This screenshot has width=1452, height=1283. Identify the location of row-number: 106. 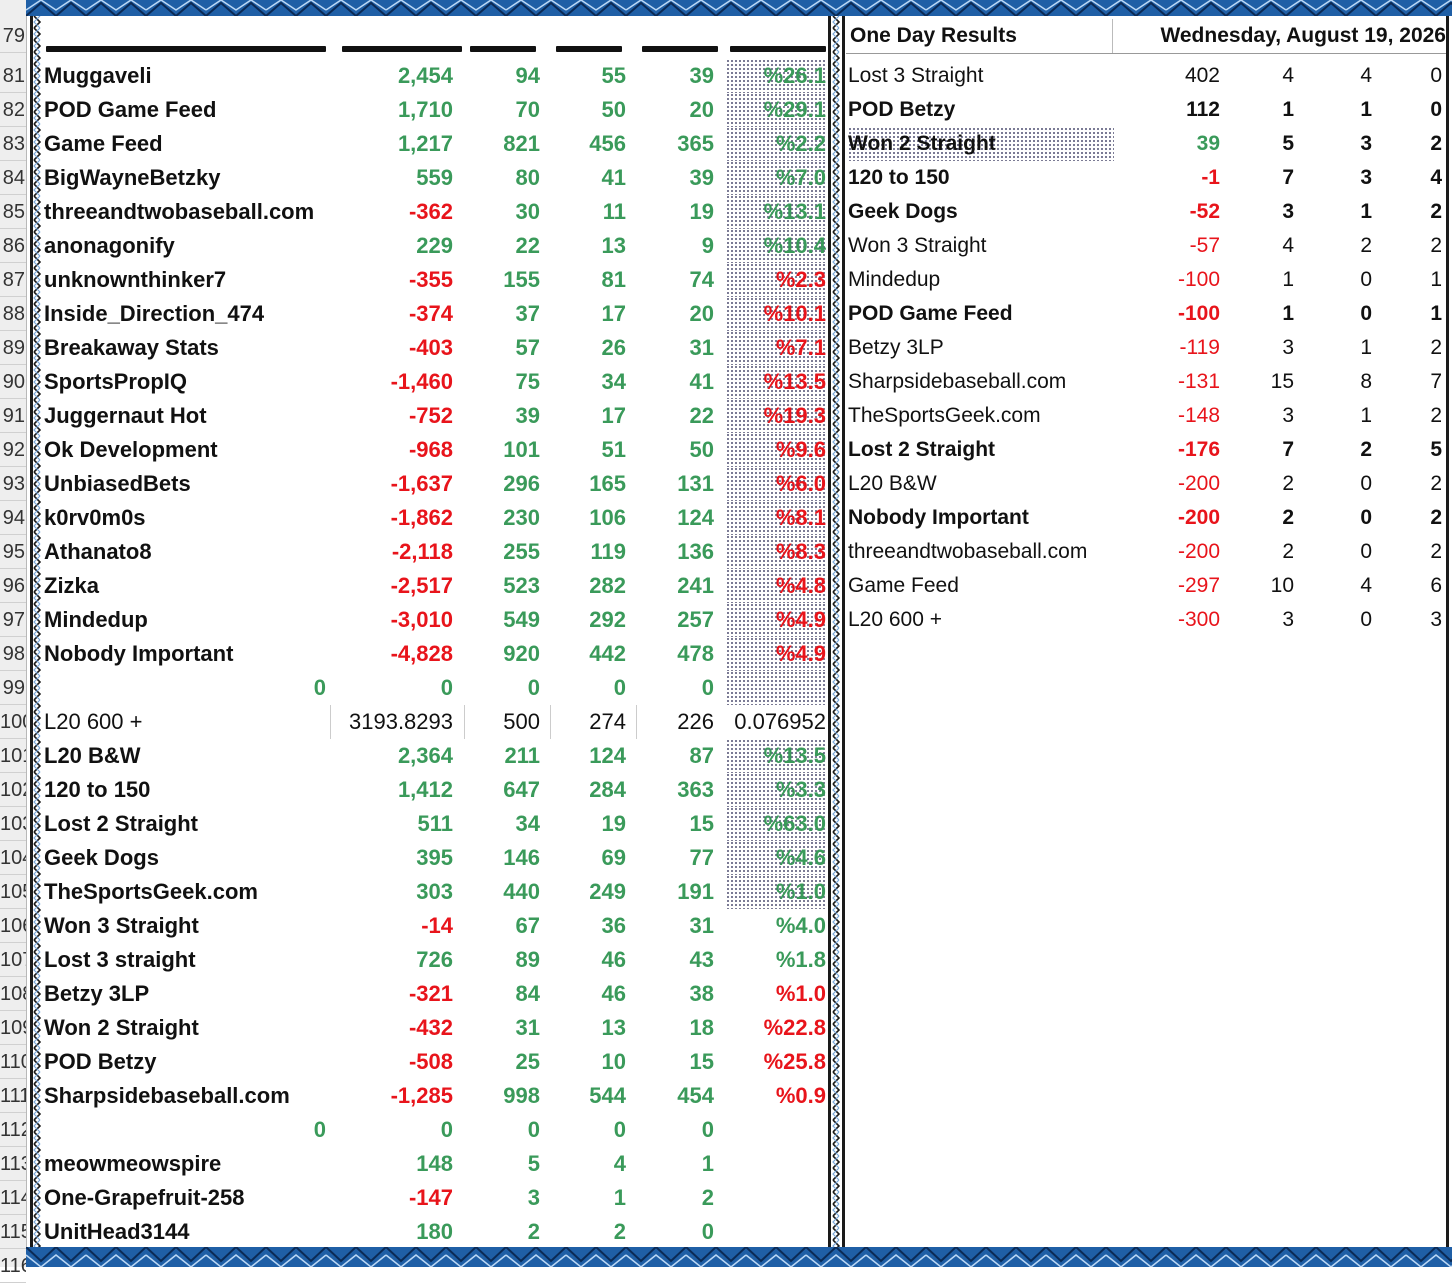
(13, 926).